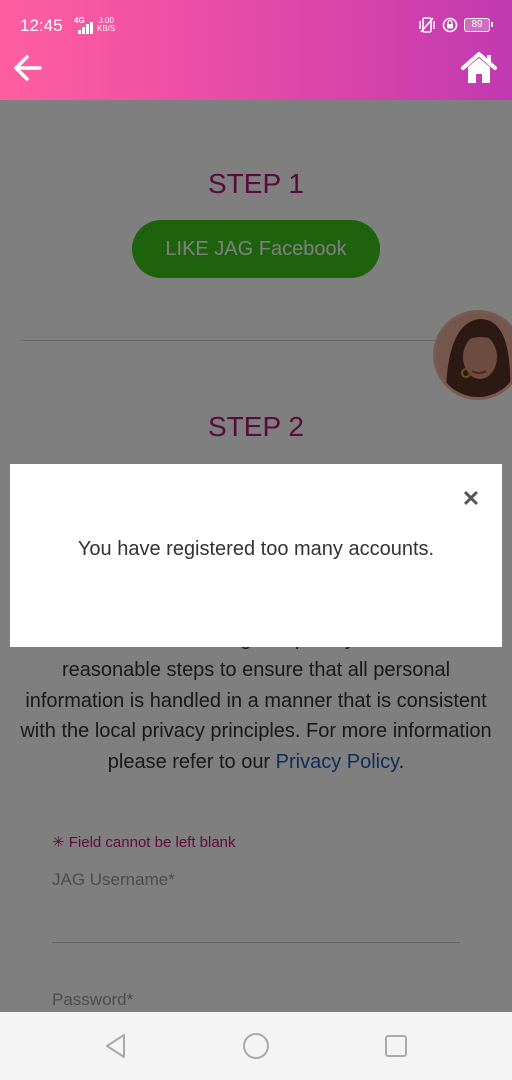 The width and height of the screenshot is (512, 1080). What do you see at coordinates (106, 28) in the screenshot?
I see `speed-unit: KB/S` at bounding box center [106, 28].